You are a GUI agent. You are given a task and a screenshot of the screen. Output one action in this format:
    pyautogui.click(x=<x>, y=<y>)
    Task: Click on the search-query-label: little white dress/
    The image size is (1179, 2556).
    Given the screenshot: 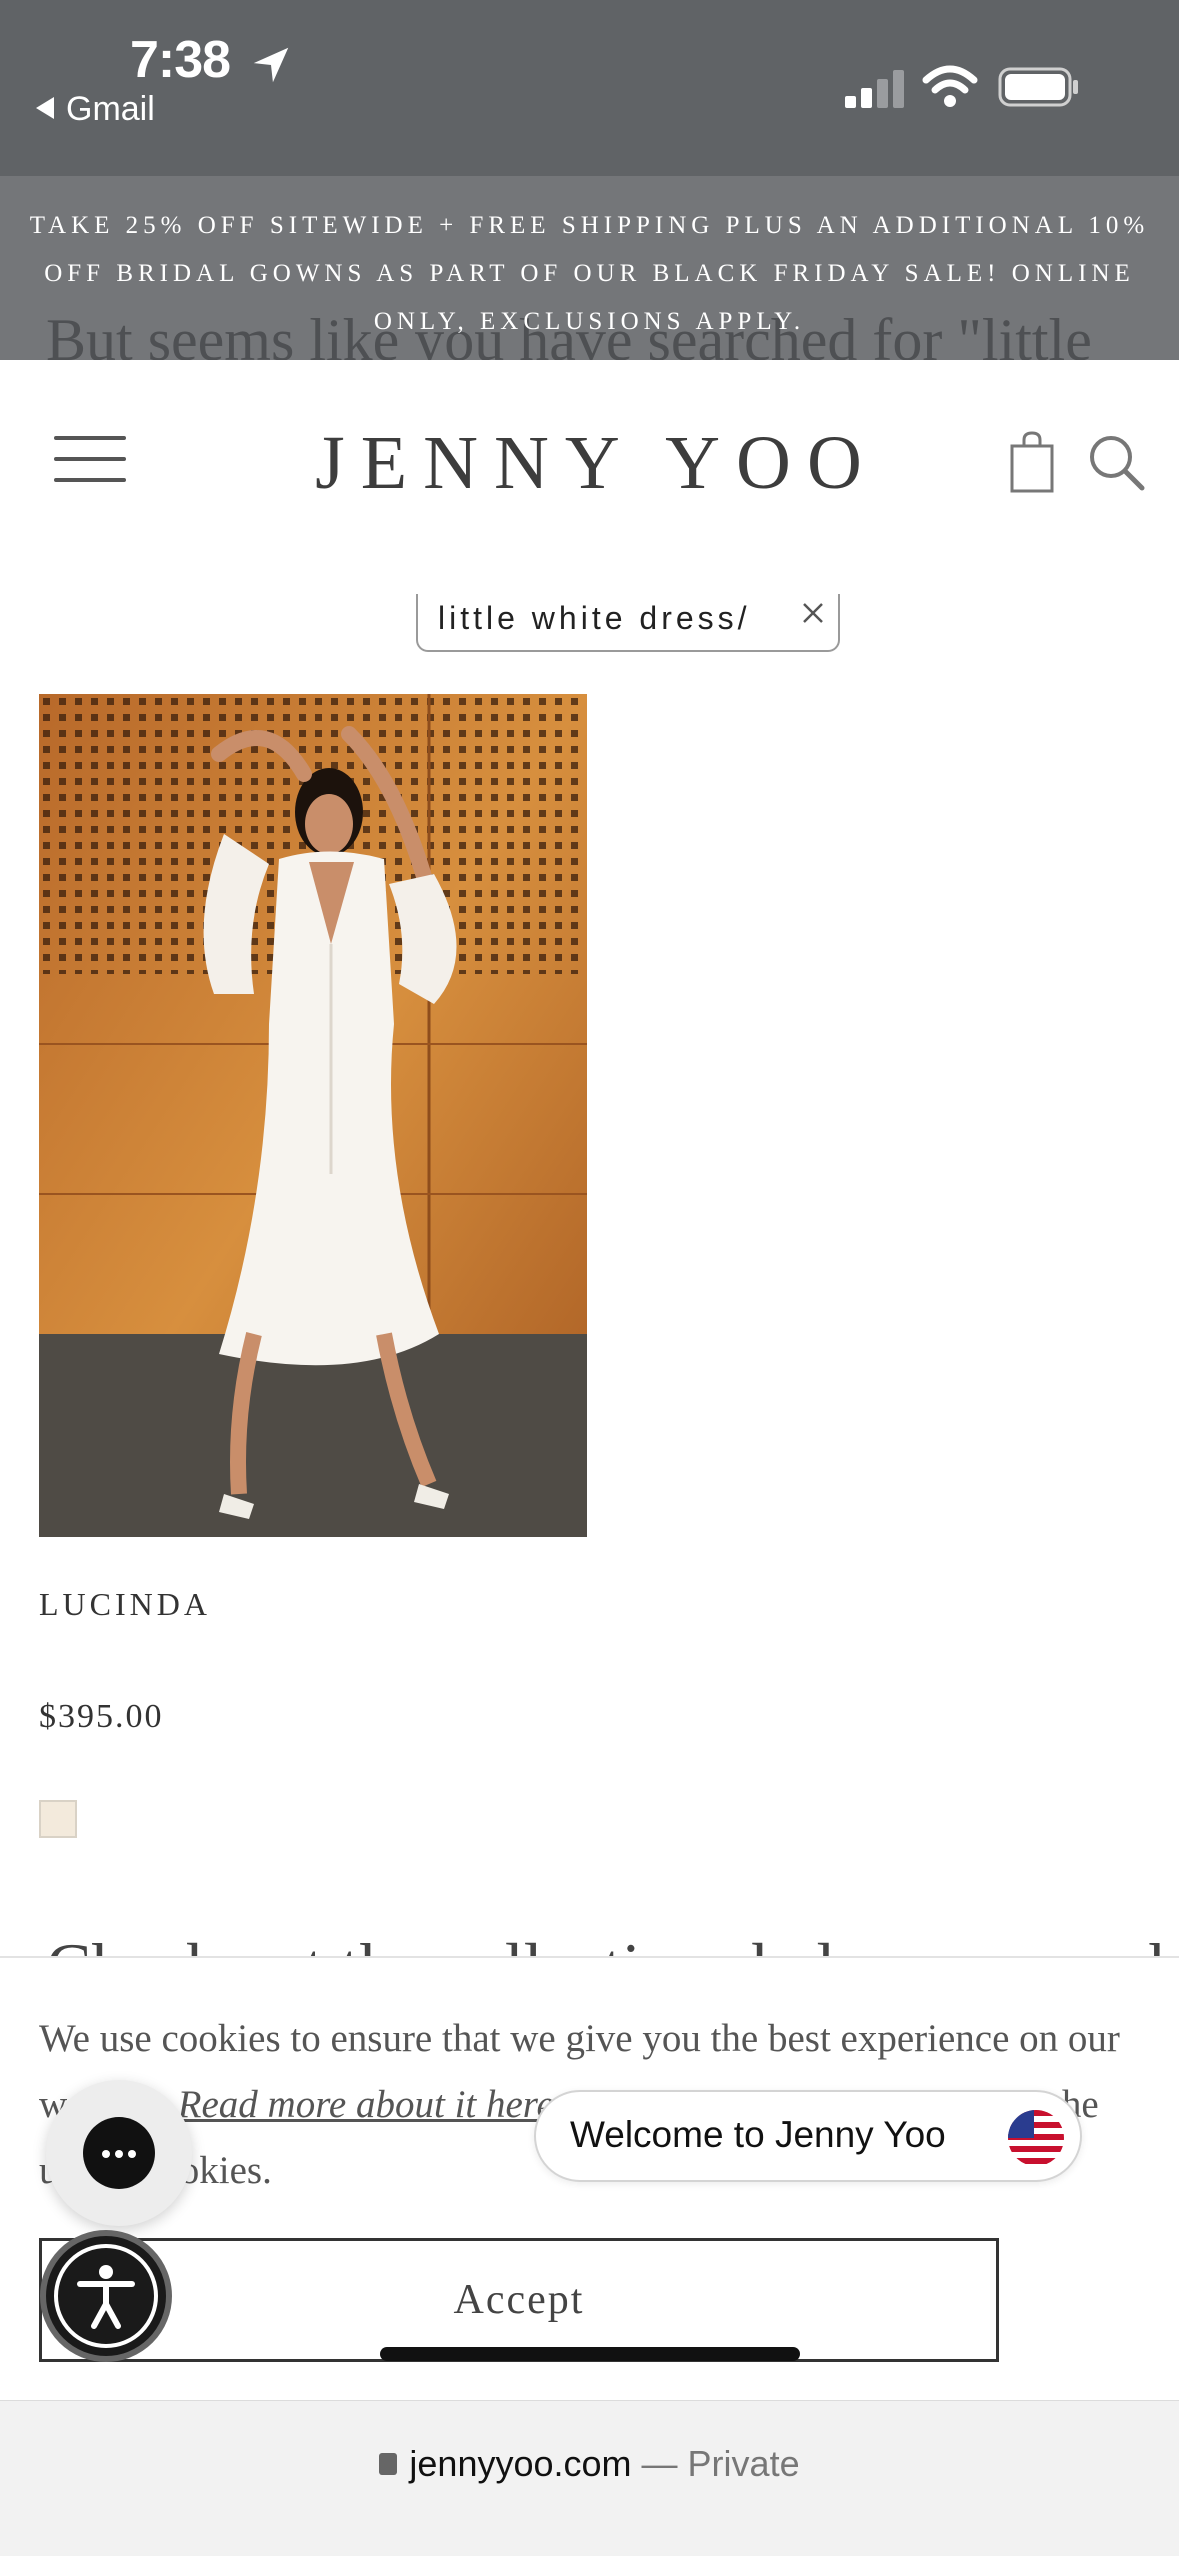 What is the action you would take?
    pyautogui.click(x=594, y=618)
    